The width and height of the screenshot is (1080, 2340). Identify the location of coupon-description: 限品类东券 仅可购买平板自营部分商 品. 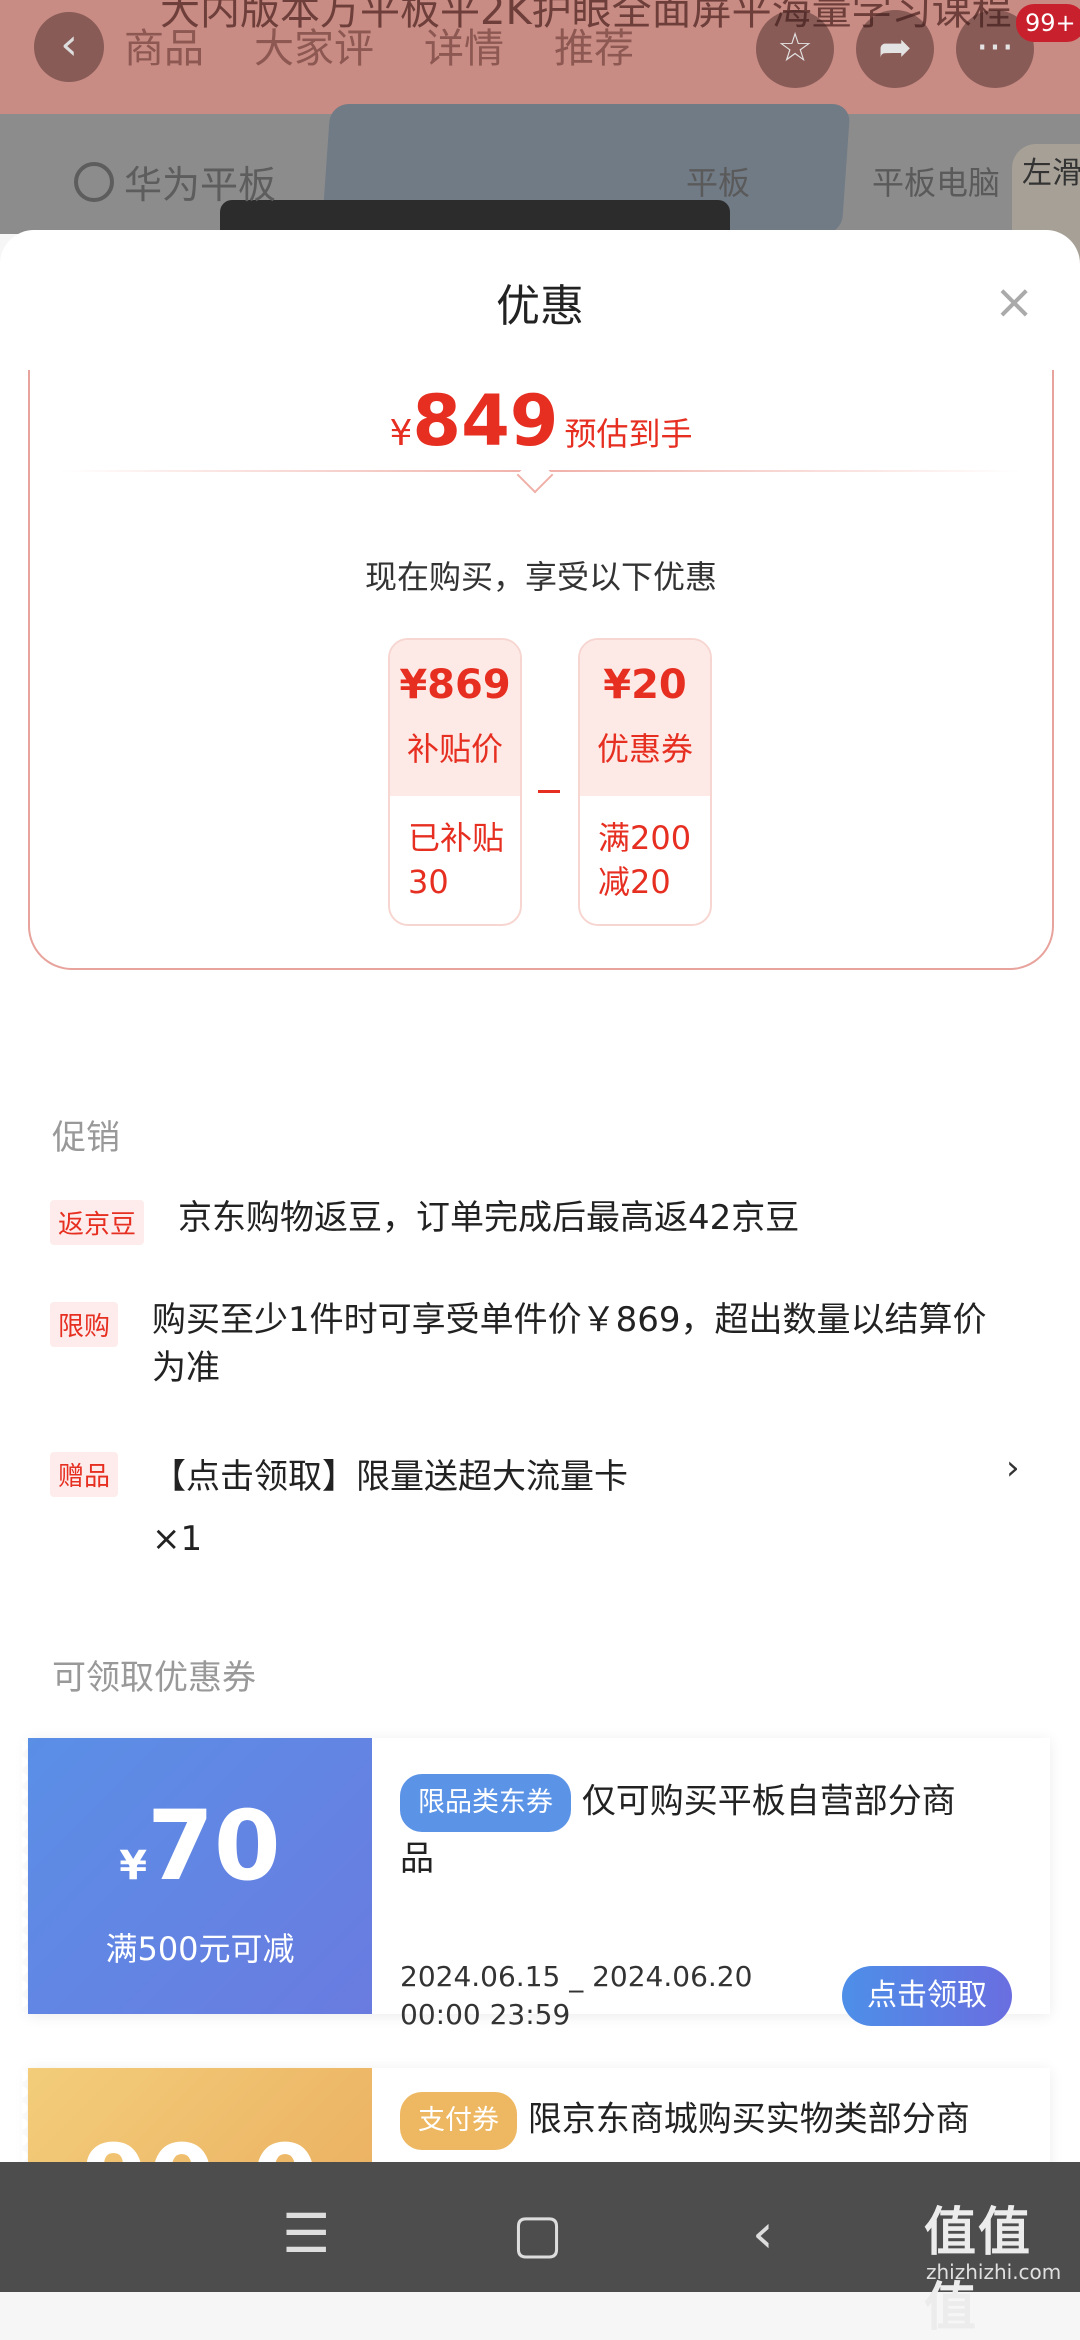
(710, 1830).